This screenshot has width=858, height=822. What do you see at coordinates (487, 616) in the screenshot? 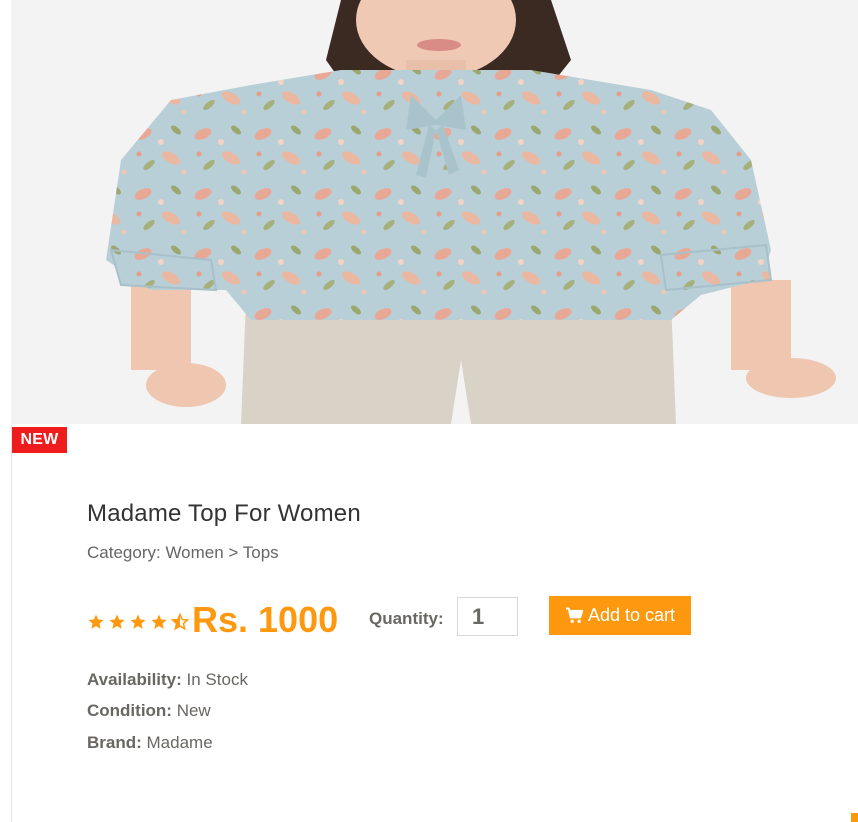
I see `quantity-input` at bounding box center [487, 616].